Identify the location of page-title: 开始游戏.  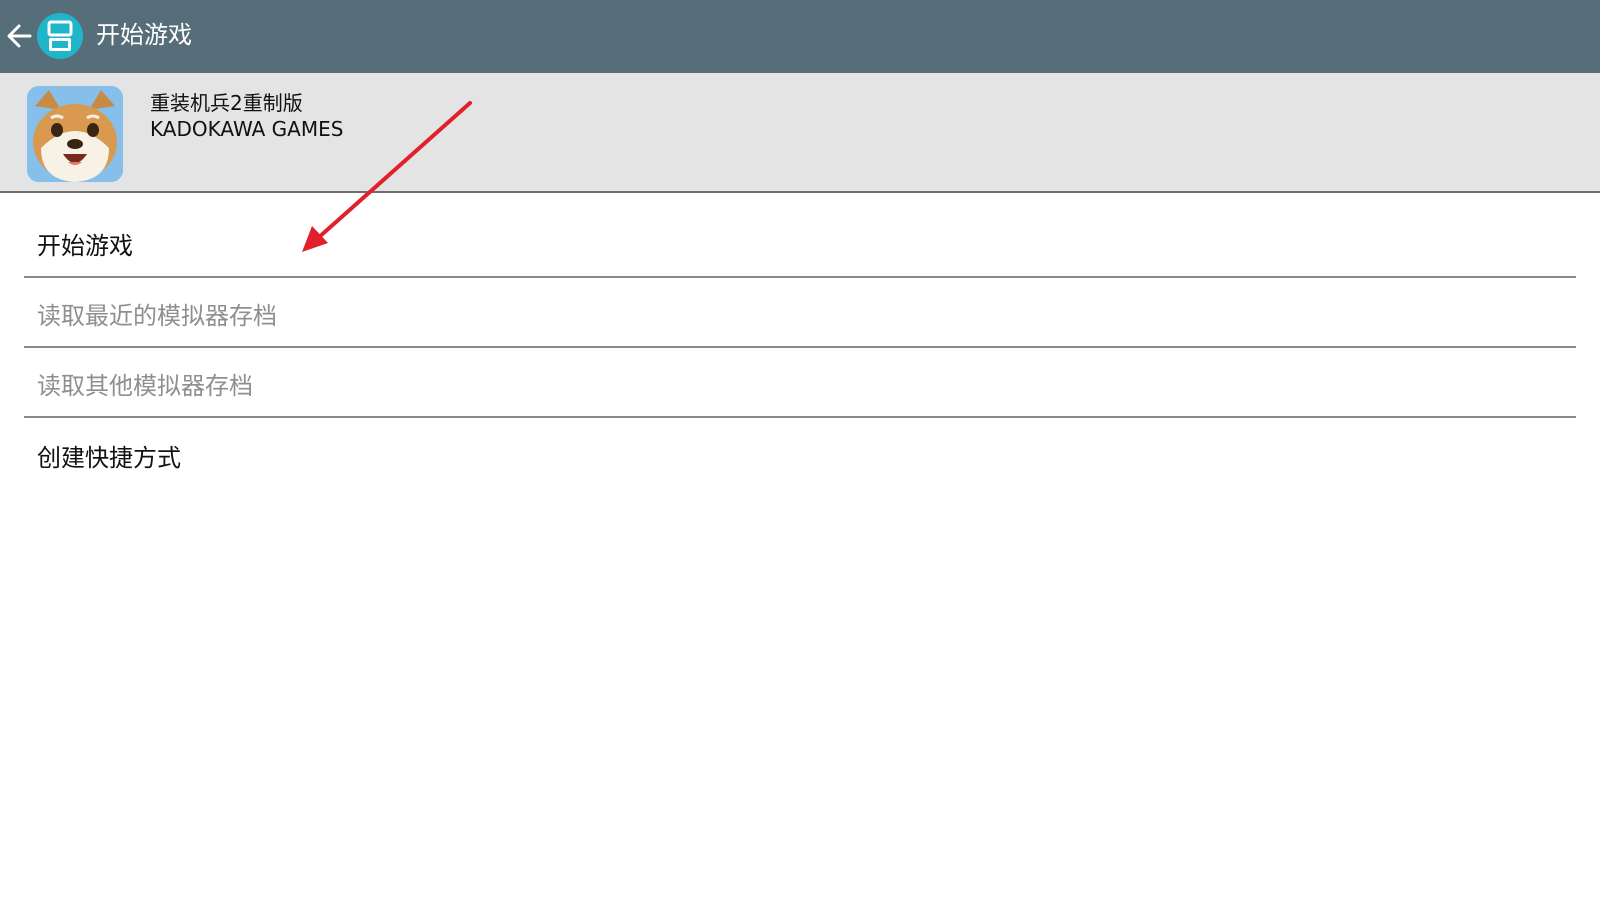
(144, 35).